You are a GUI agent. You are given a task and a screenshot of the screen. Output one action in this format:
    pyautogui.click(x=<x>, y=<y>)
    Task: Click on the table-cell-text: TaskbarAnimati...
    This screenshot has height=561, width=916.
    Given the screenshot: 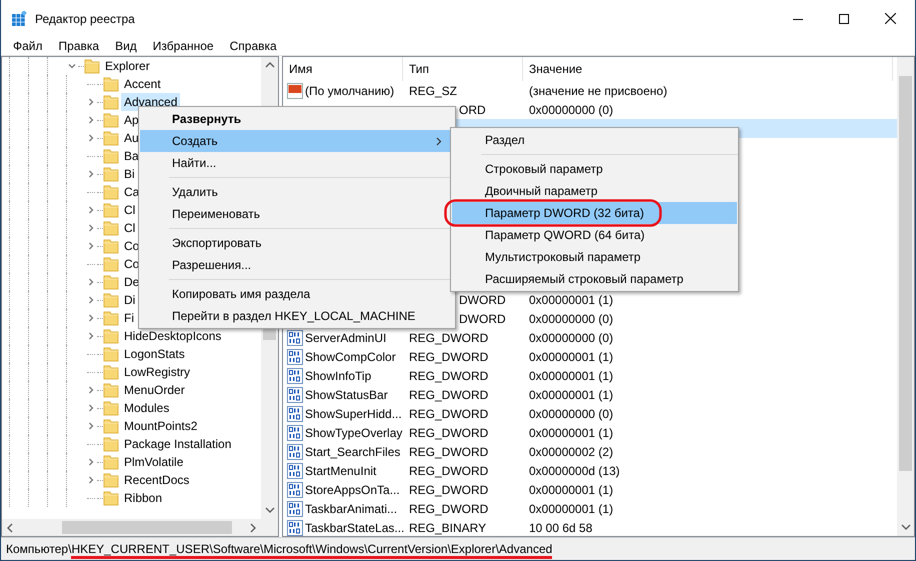 What is the action you would take?
    pyautogui.click(x=351, y=509)
    